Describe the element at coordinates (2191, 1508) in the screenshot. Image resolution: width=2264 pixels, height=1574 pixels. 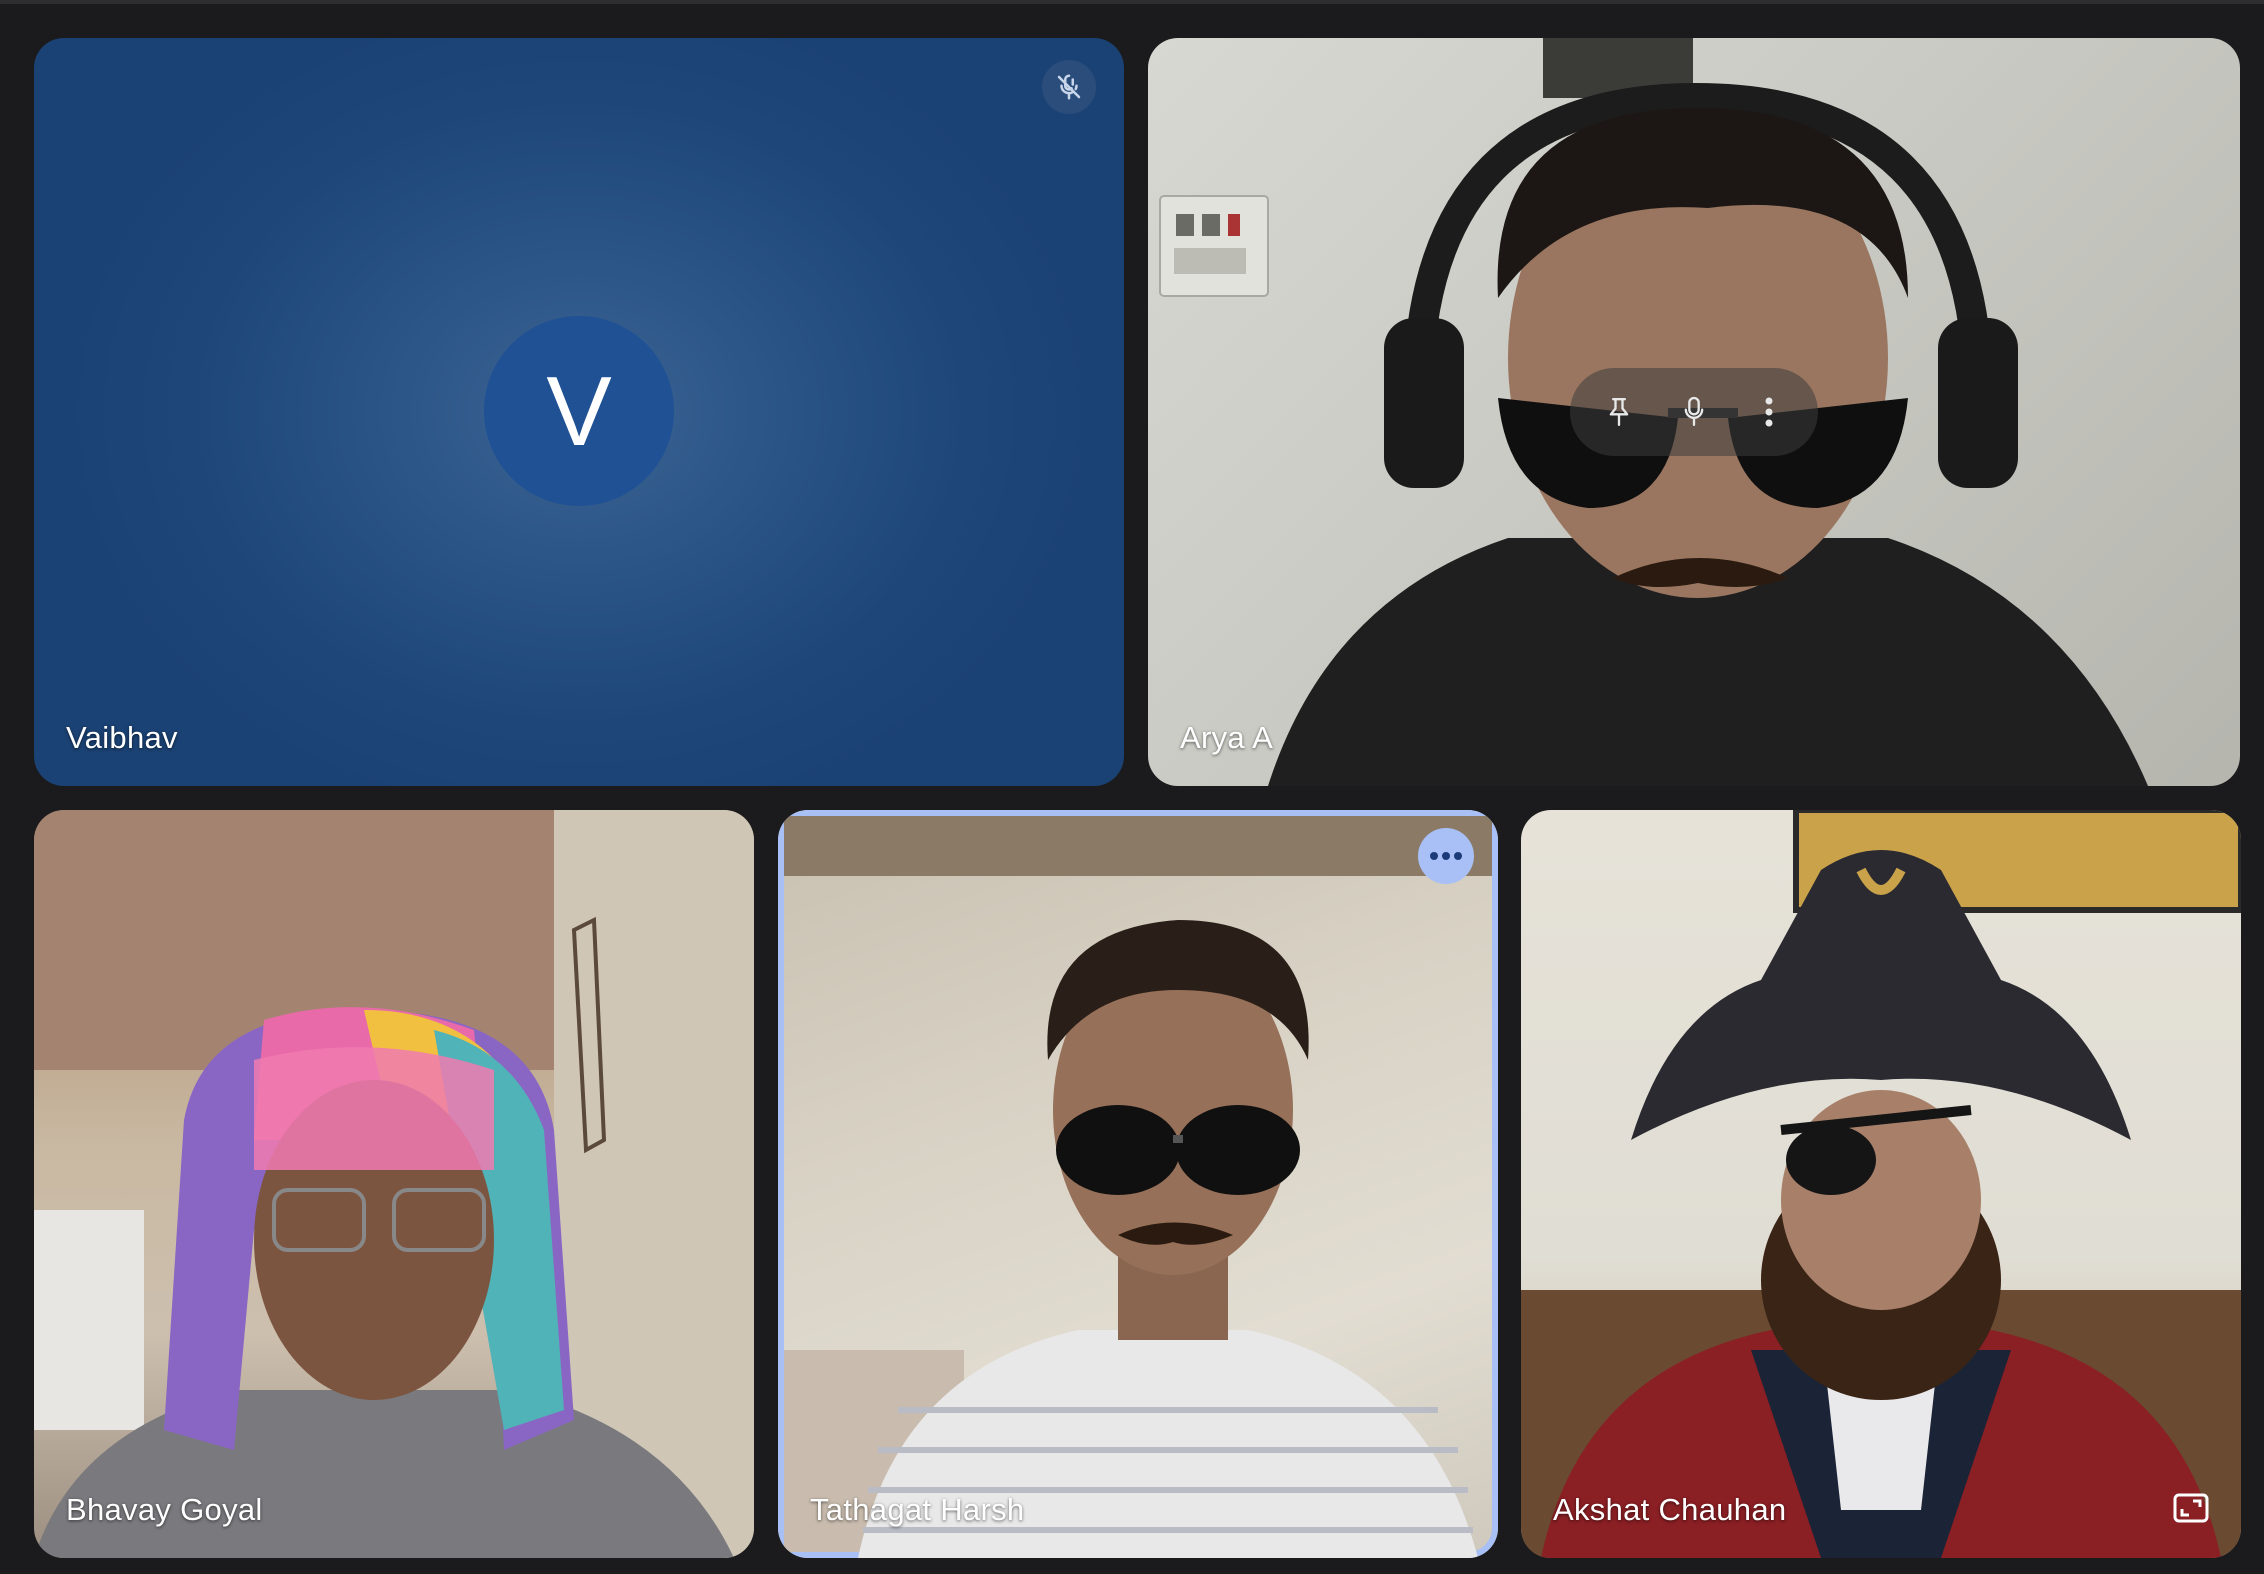
I see `expand-icon` at that location.